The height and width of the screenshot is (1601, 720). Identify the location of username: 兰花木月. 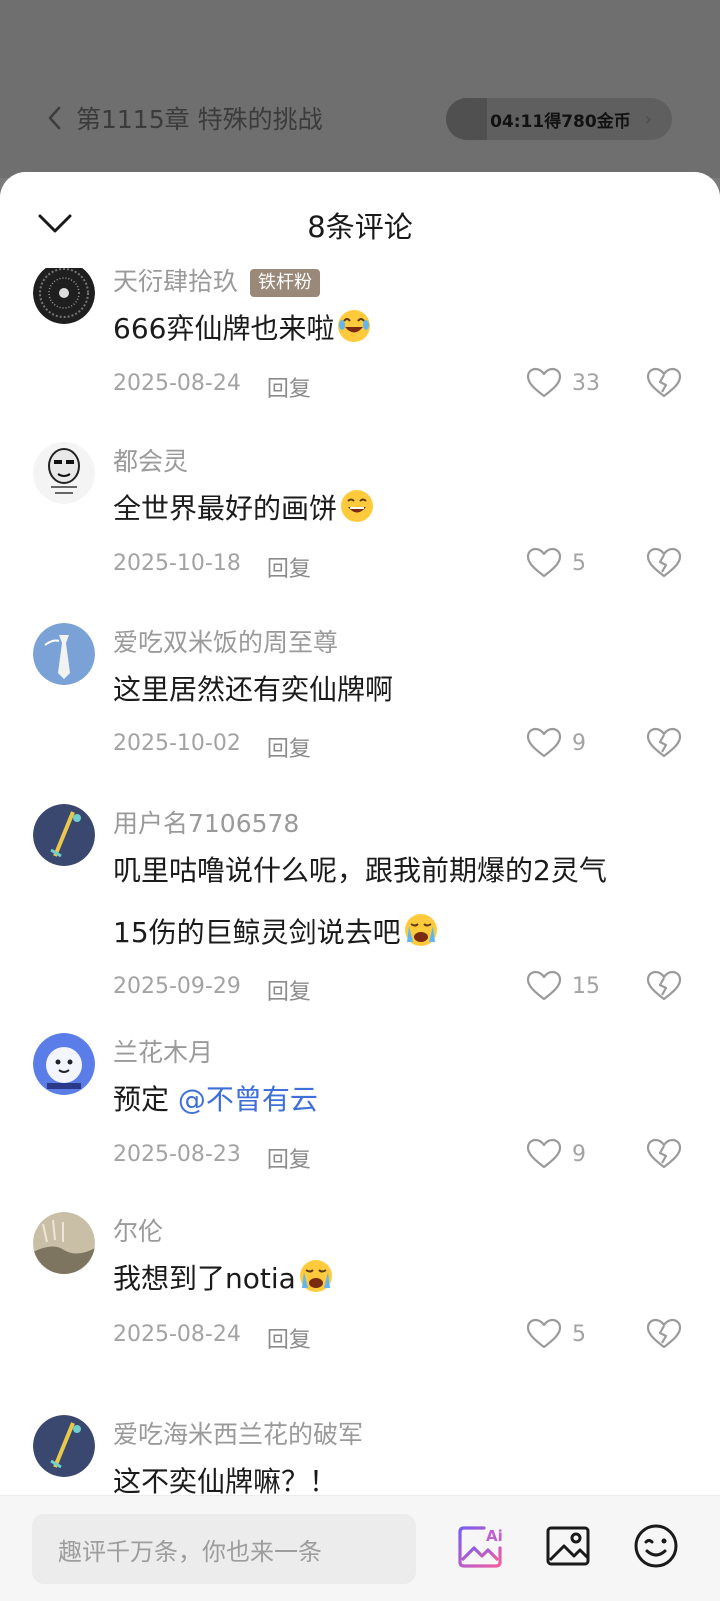
(163, 1051).